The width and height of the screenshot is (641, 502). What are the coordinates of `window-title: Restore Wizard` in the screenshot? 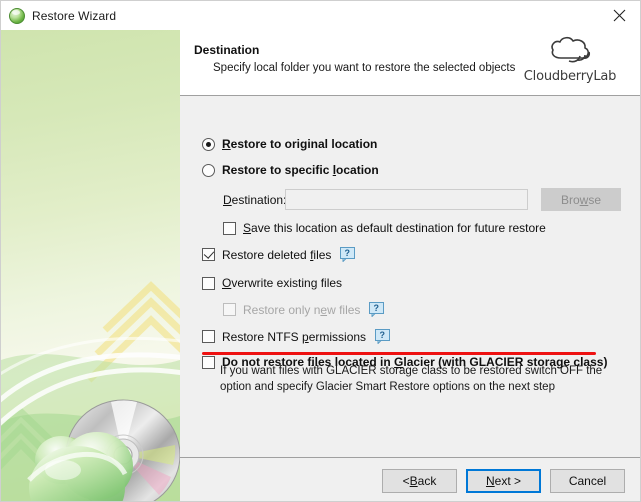 It's located at (74, 15).